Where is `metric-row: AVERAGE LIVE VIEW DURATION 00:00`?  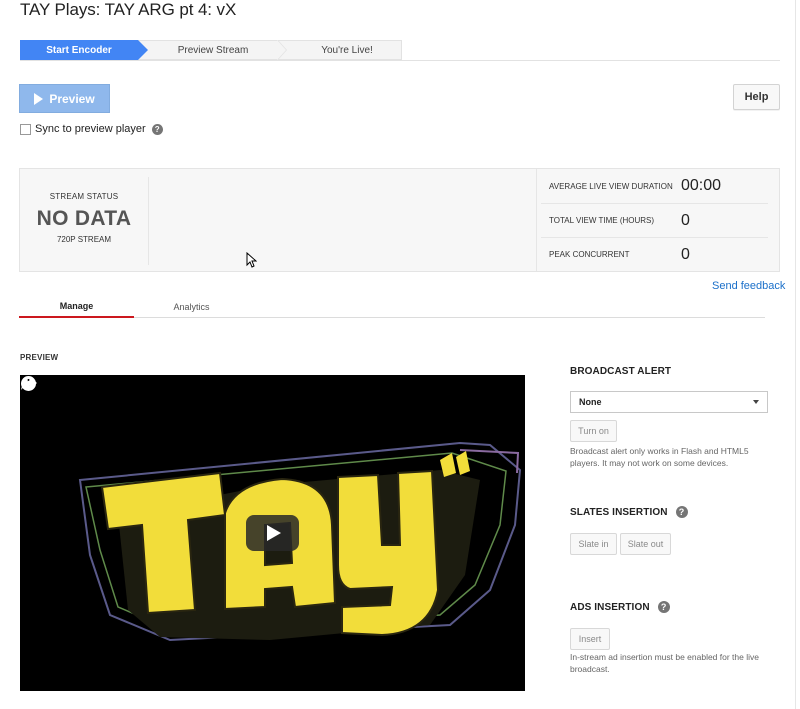
metric-row: AVERAGE LIVE VIEW DURATION 00:00 is located at coordinates (658, 186).